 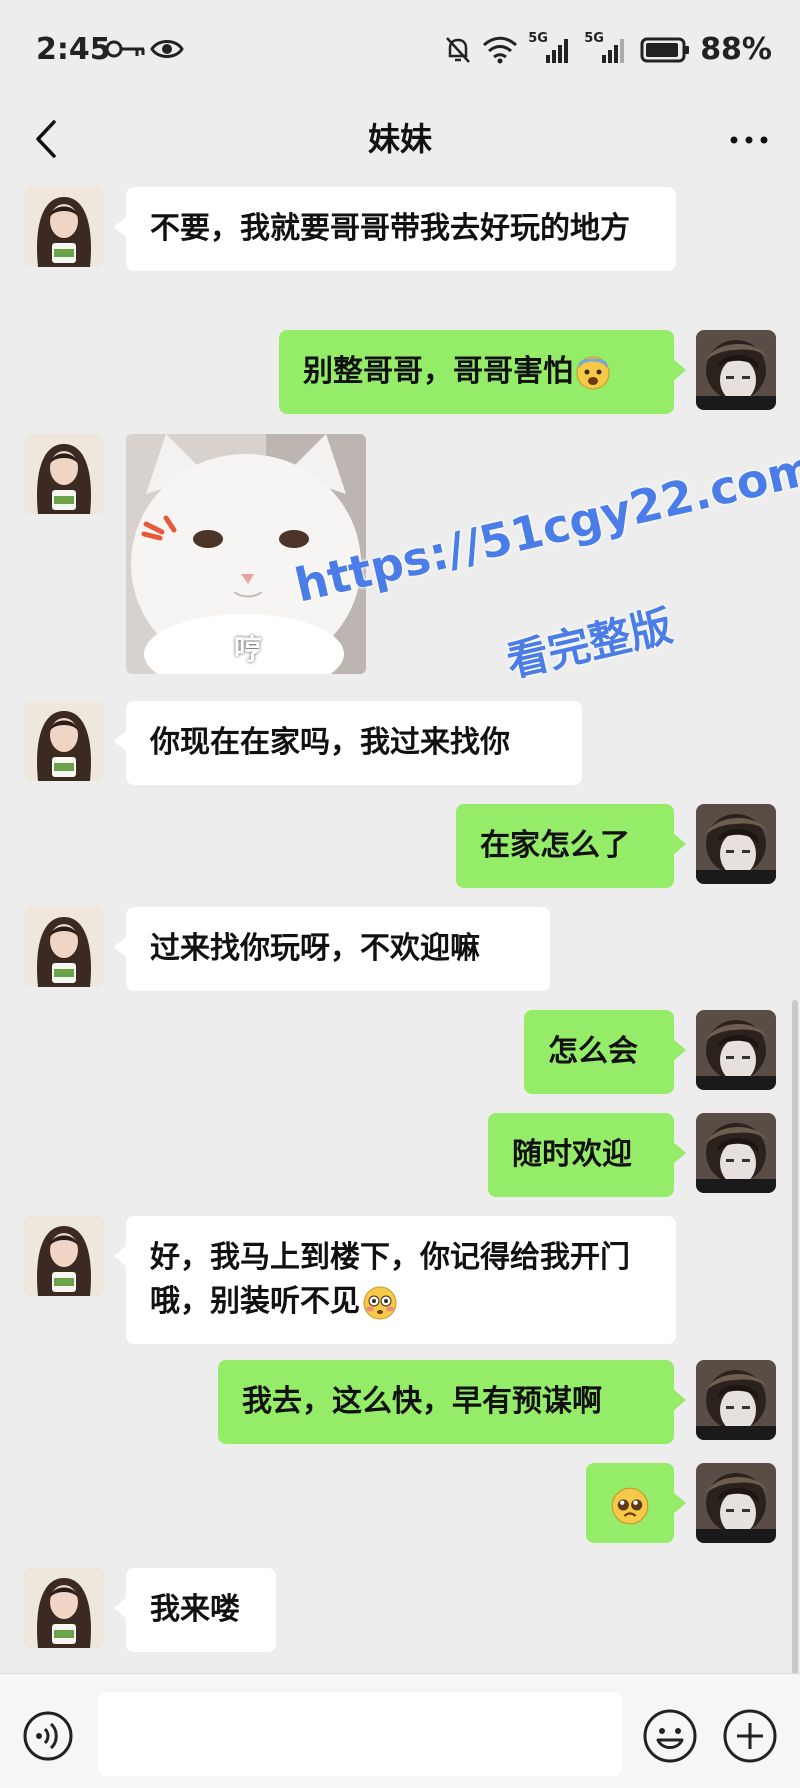 What do you see at coordinates (400, 50) in the screenshot?
I see `status-bar: 2:45 5G 5G 88%` at bounding box center [400, 50].